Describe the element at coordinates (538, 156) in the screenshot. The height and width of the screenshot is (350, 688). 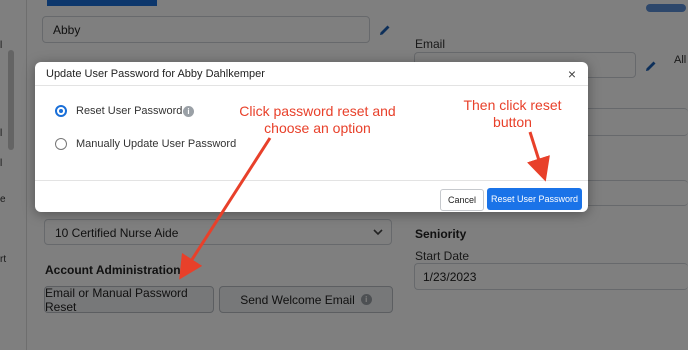
I see `annotation-arrow-to-modal-reset` at that location.